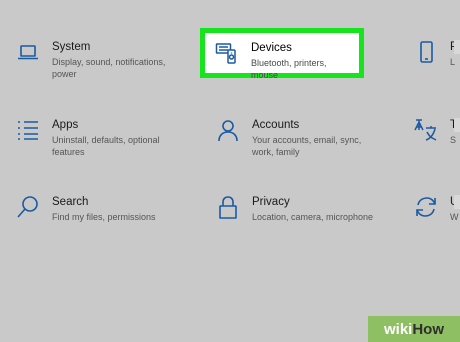 This screenshot has width=460, height=342. What do you see at coordinates (109, 68) in the screenshot?
I see `tile-description: Display, sound, notifications, power` at bounding box center [109, 68].